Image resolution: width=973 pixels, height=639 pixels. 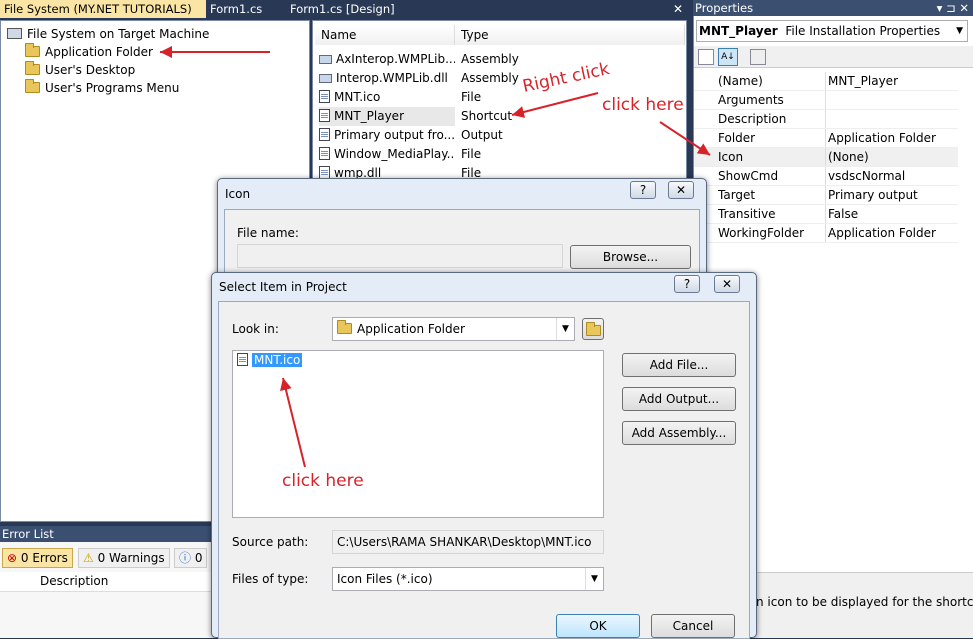 I want to click on source-path-field: C:\Users\RAMA SHANKAR\Desktop\MNT.ico, so click(x=468, y=542).